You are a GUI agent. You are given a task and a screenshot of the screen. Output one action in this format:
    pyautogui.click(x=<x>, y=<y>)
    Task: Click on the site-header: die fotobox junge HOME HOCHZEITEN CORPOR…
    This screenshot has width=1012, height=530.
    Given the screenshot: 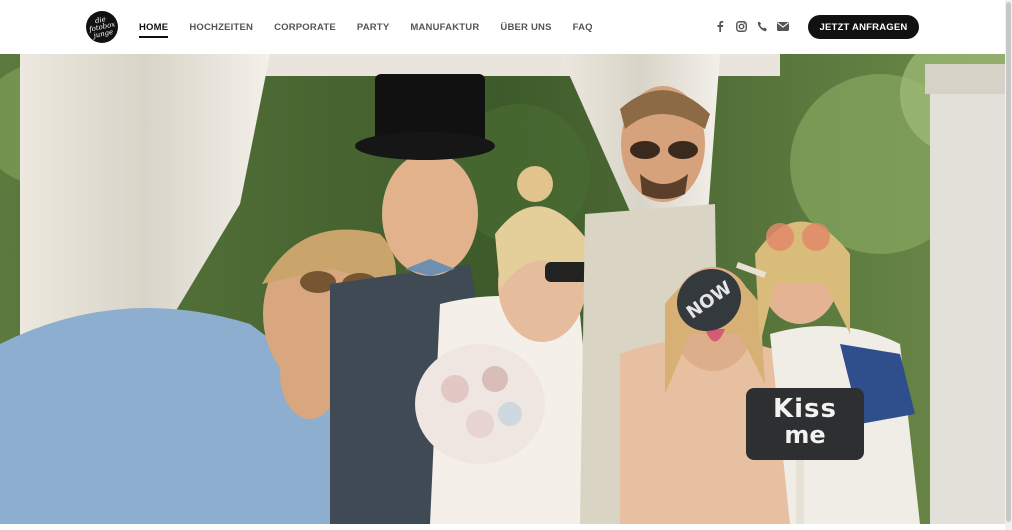 What is the action you would take?
    pyautogui.click(x=502, y=27)
    